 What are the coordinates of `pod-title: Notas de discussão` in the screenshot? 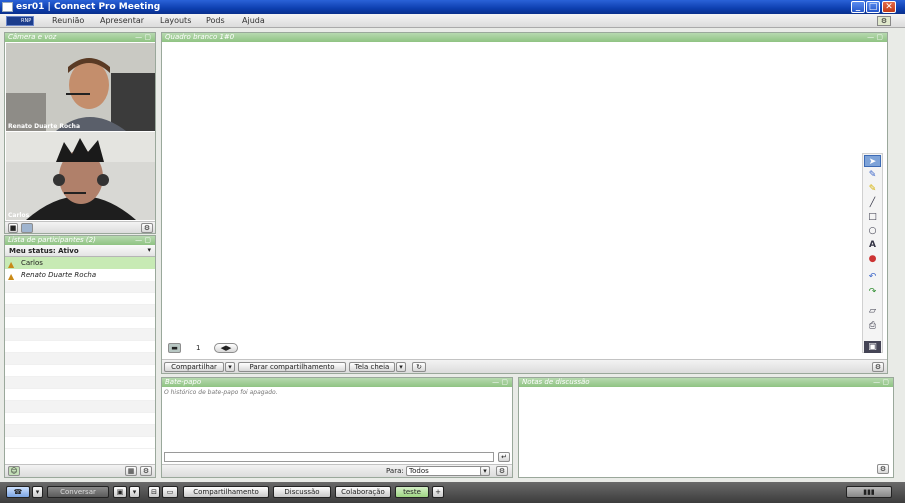 It's located at (556, 382).